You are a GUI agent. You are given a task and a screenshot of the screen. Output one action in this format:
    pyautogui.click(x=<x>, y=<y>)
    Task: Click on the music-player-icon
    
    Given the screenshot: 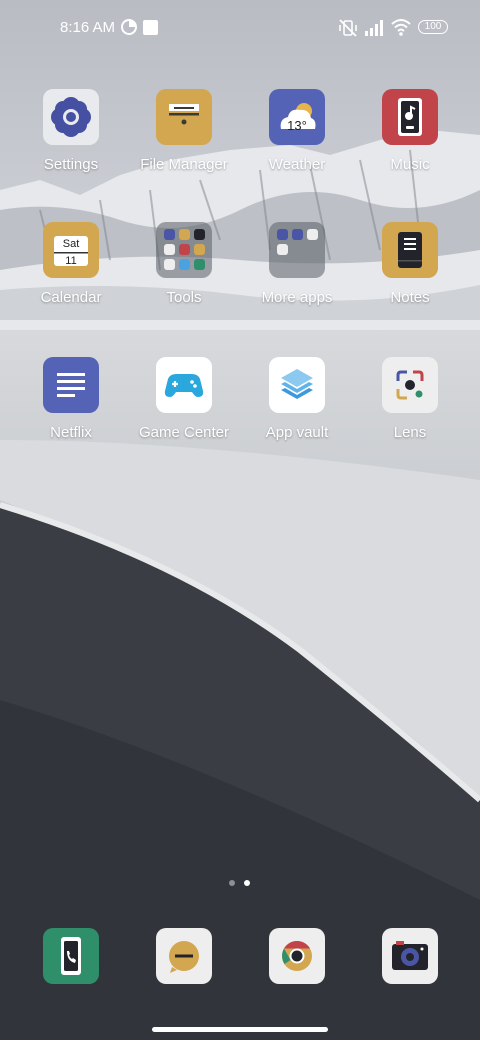 What is the action you would take?
    pyautogui.click(x=410, y=117)
    